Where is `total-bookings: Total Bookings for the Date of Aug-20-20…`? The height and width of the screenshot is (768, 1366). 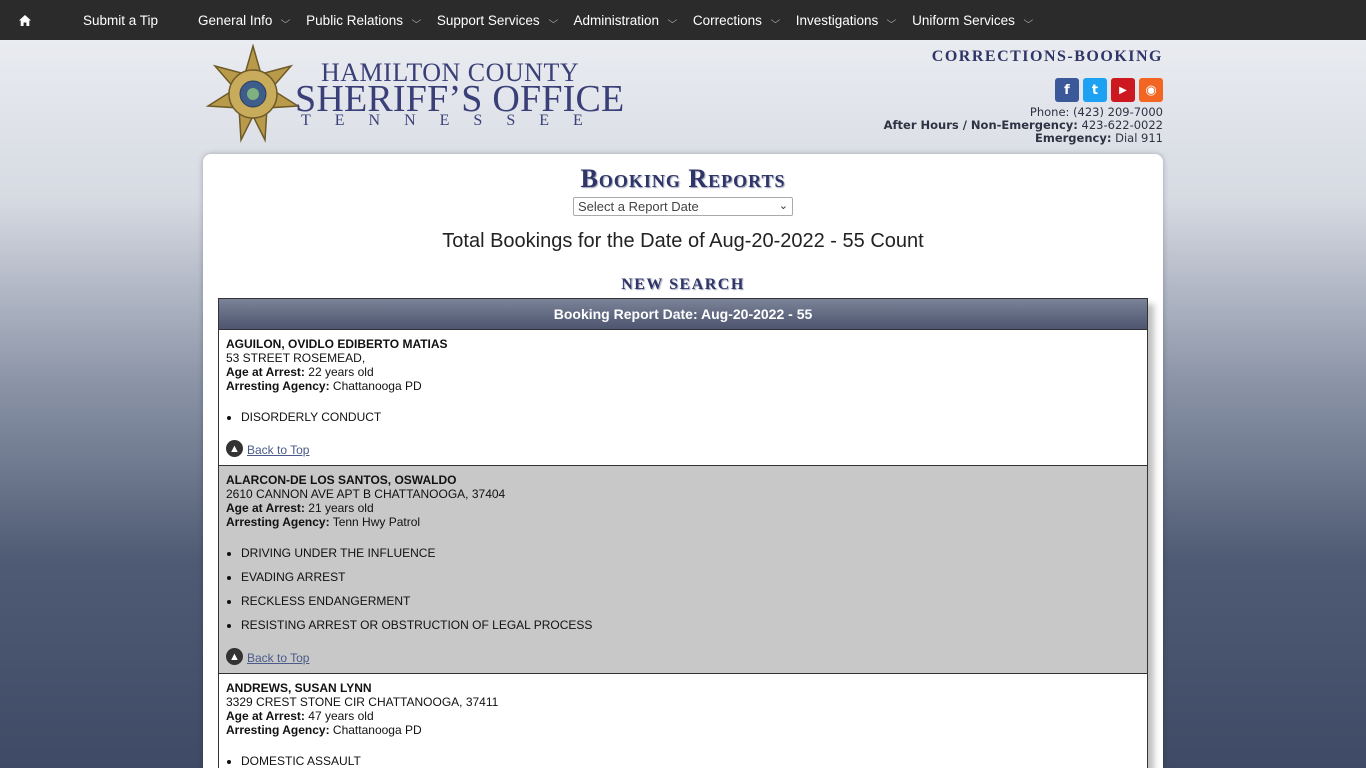 total-bookings: Total Bookings for the Date of Aug-20-20… is located at coordinates (683, 241).